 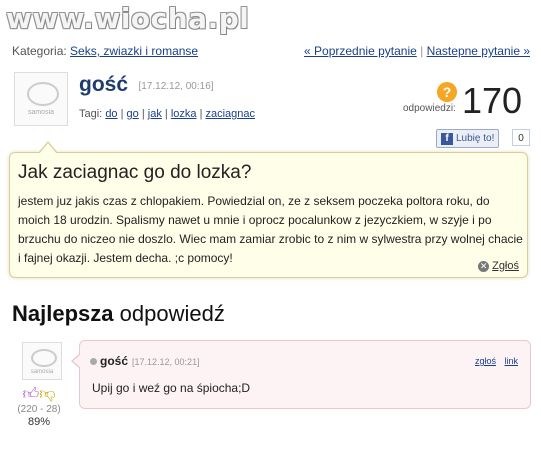 What do you see at coordinates (31, 394) in the screenshot?
I see `thumbs-up-icon: 👍︎` at bounding box center [31, 394].